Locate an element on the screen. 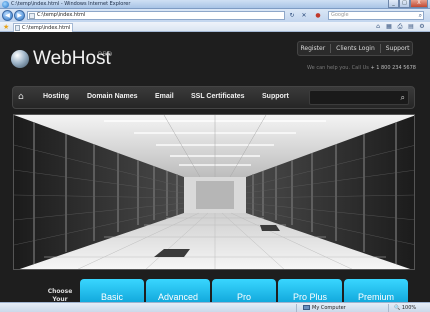 This screenshot has height=312, width=430. print-icon: ⎙ is located at coordinates (400, 26).